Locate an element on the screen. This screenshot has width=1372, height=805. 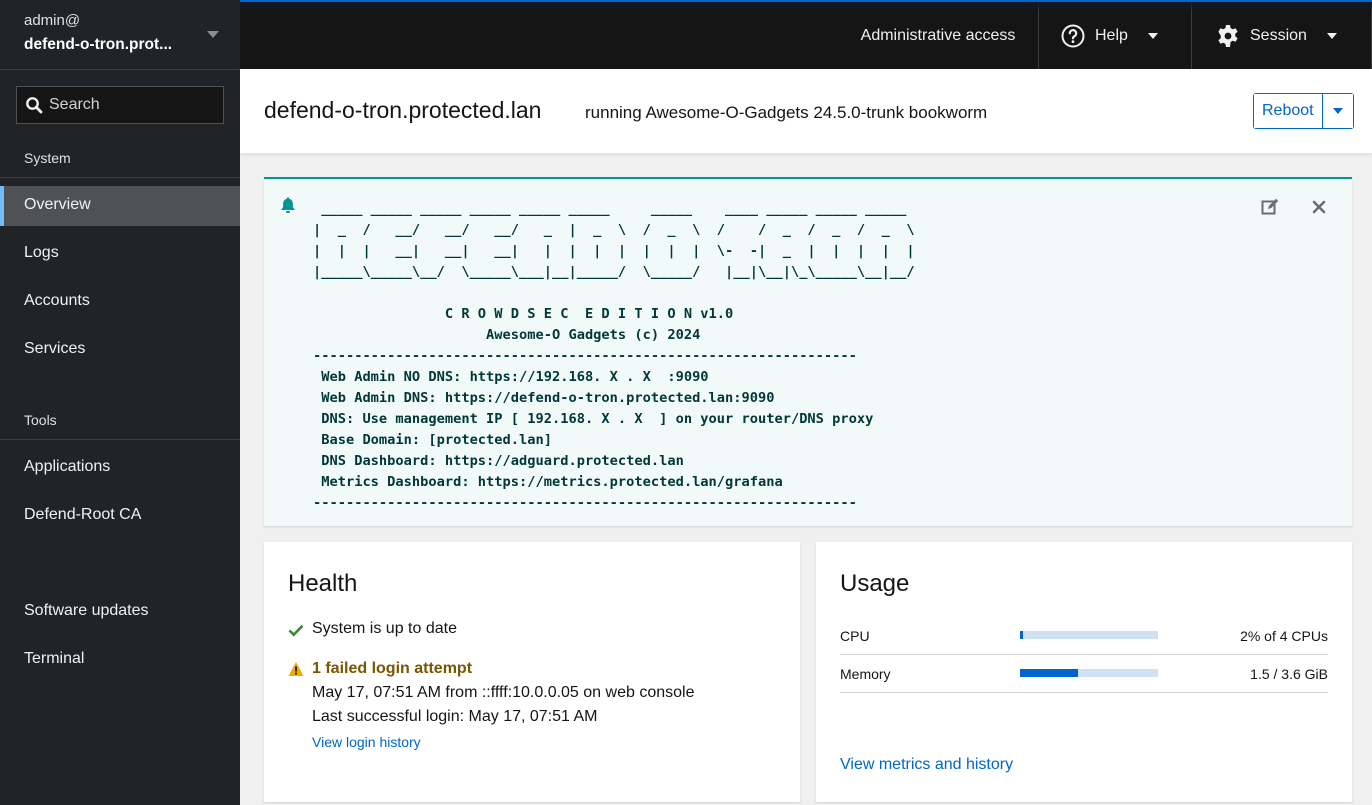
sidebar-item-label: Overview is located at coordinates (57, 204).